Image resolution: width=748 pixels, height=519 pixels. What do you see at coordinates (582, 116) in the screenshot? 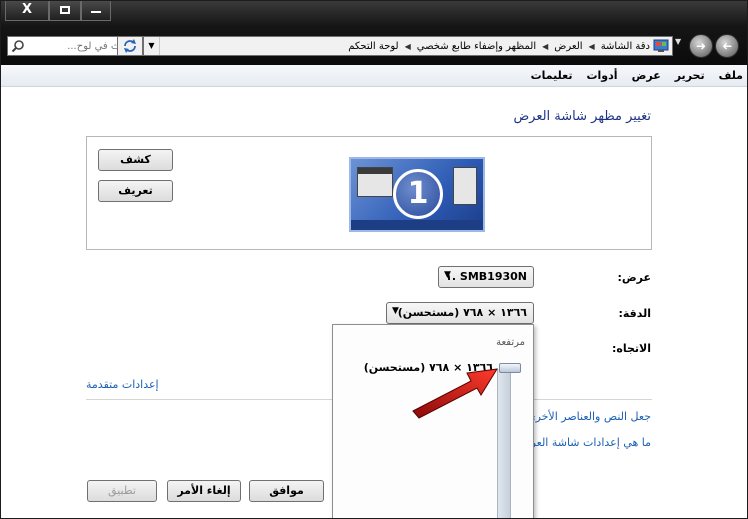
I see `page-title: تغيير مظهر شاشة العرض` at bounding box center [582, 116].